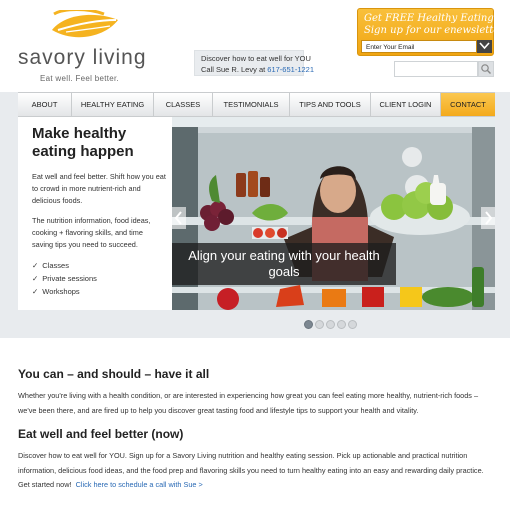 The width and height of the screenshot is (510, 510). I want to click on slide-caption: Align your eating with your health goals, so click(284, 264).